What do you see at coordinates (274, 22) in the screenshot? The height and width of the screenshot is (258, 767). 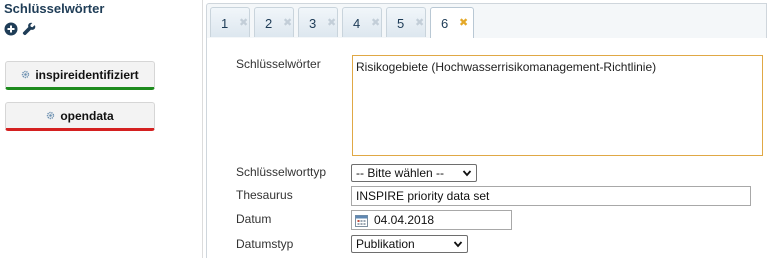 I see `tab-2: 2 ✖` at bounding box center [274, 22].